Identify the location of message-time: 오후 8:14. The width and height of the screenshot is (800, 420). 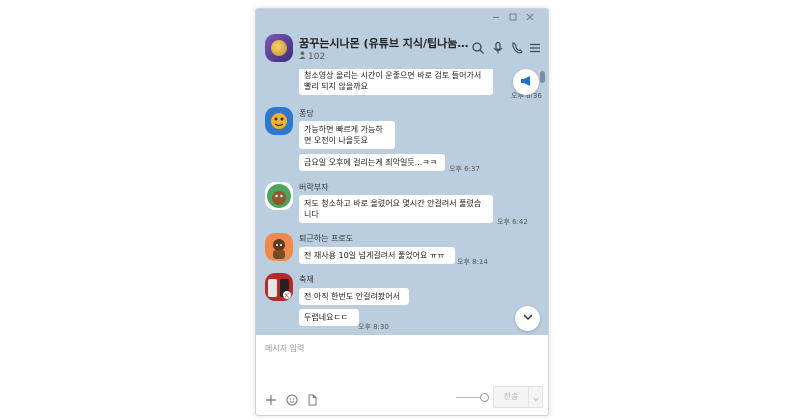
(472, 262).